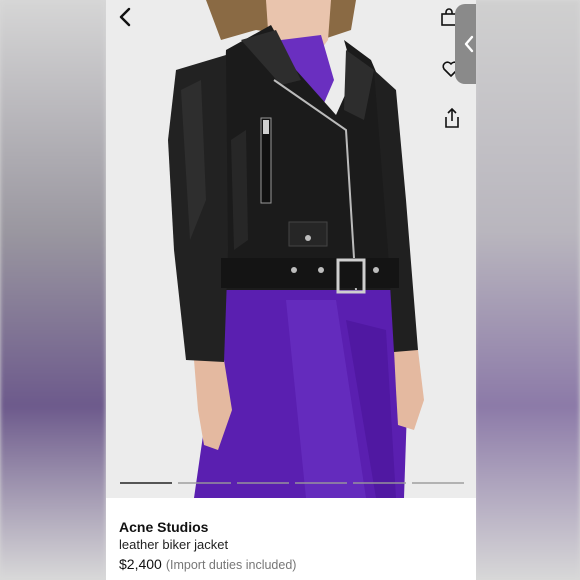 The height and width of the screenshot is (580, 580). I want to click on side-panel-tab, so click(465, 44).